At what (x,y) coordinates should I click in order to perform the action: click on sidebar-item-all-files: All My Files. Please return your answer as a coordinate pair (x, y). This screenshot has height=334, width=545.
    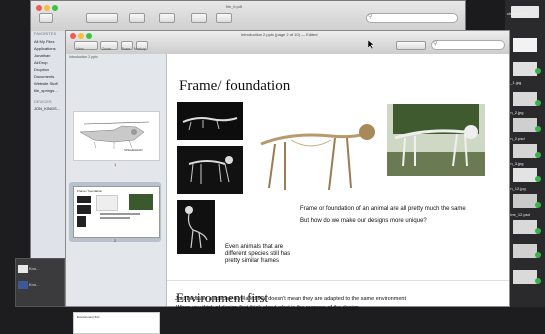
    Looking at the image, I should click on (44, 41).